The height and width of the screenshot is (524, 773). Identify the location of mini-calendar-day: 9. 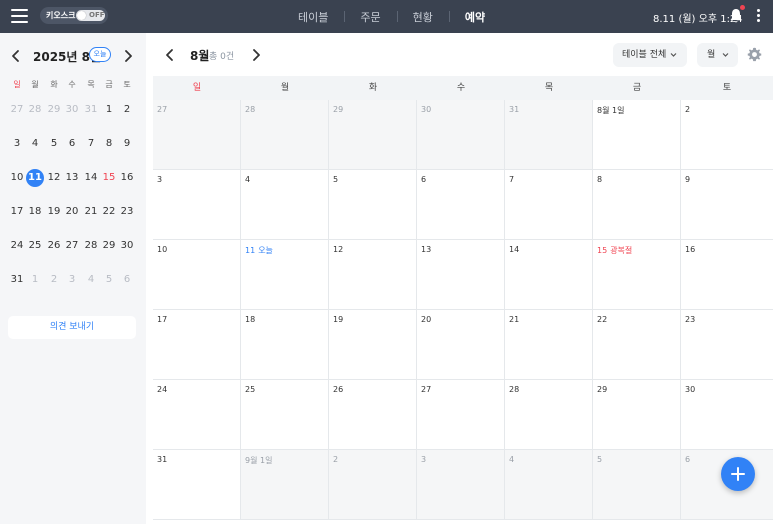
(127, 144).